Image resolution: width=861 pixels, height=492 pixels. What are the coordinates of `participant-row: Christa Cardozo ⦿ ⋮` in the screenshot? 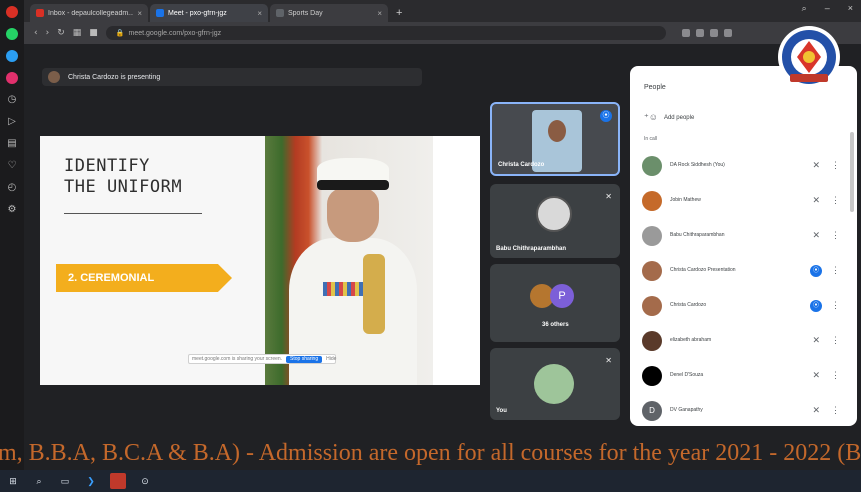 It's located at (744, 305).